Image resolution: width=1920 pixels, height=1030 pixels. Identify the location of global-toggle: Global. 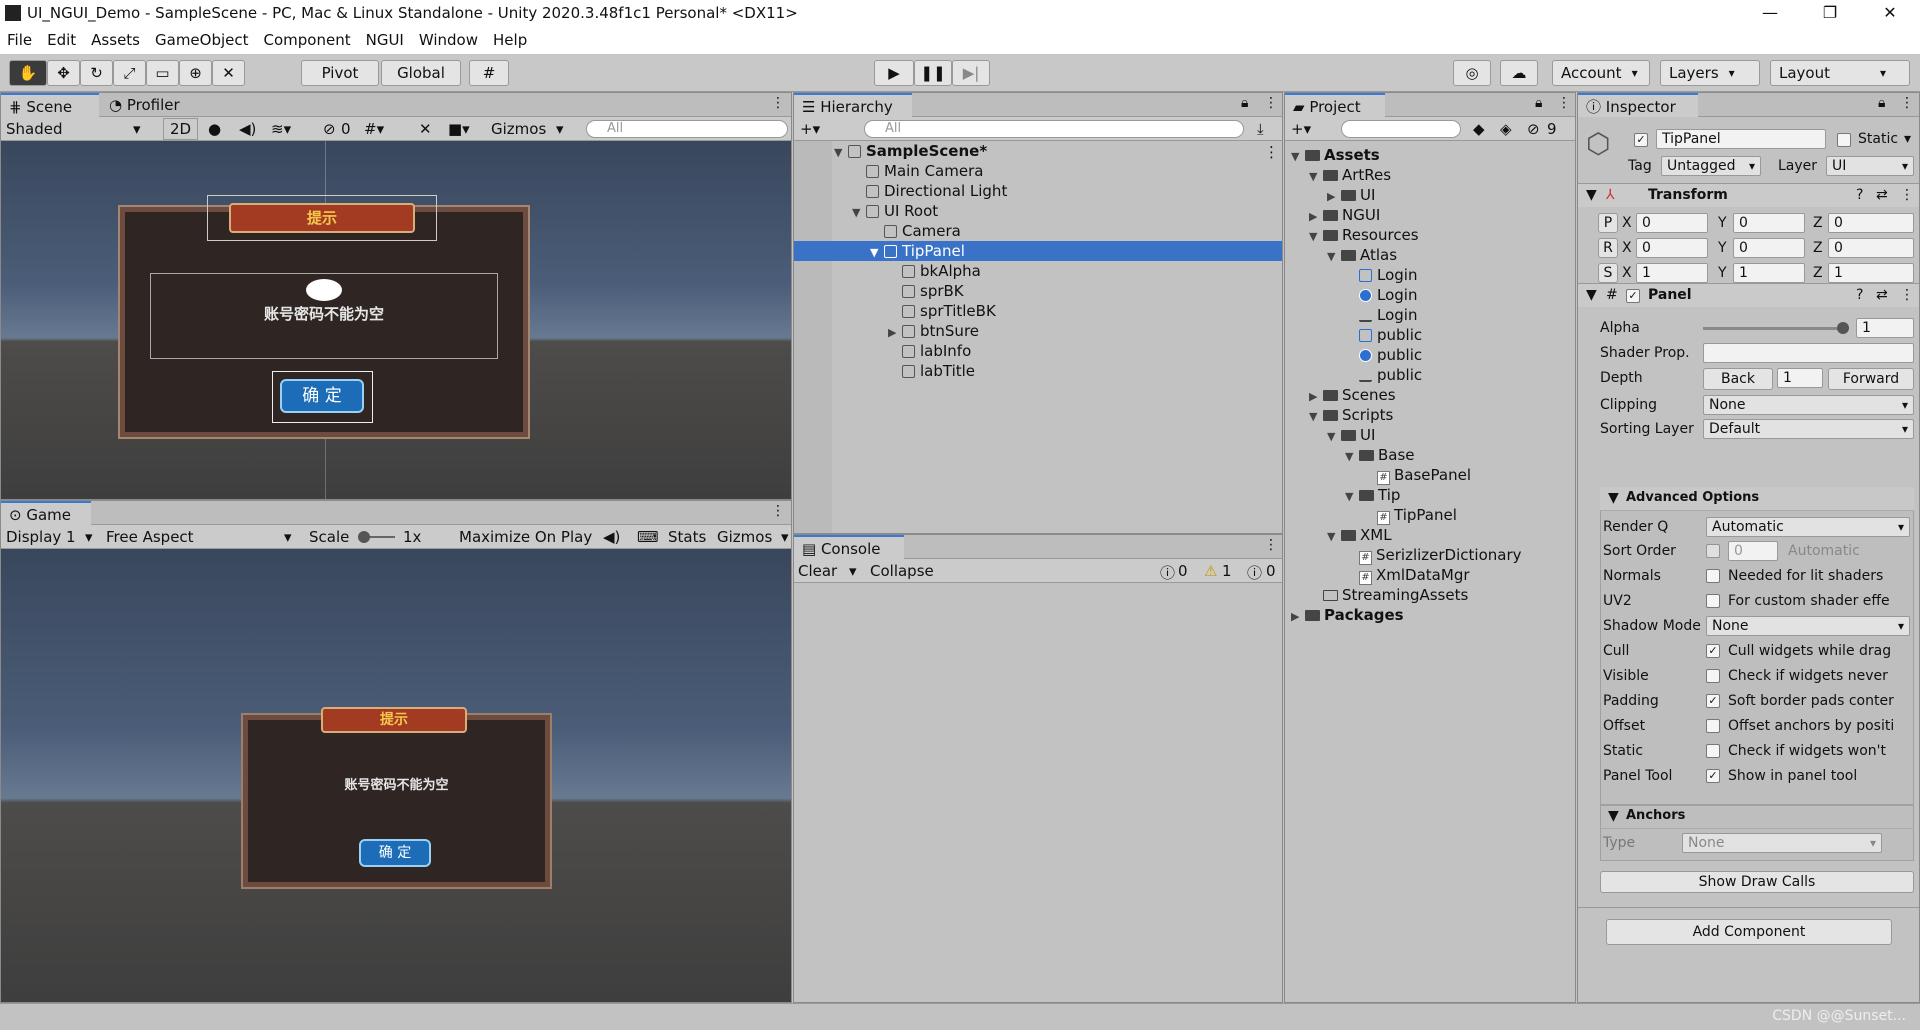
(421, 73).